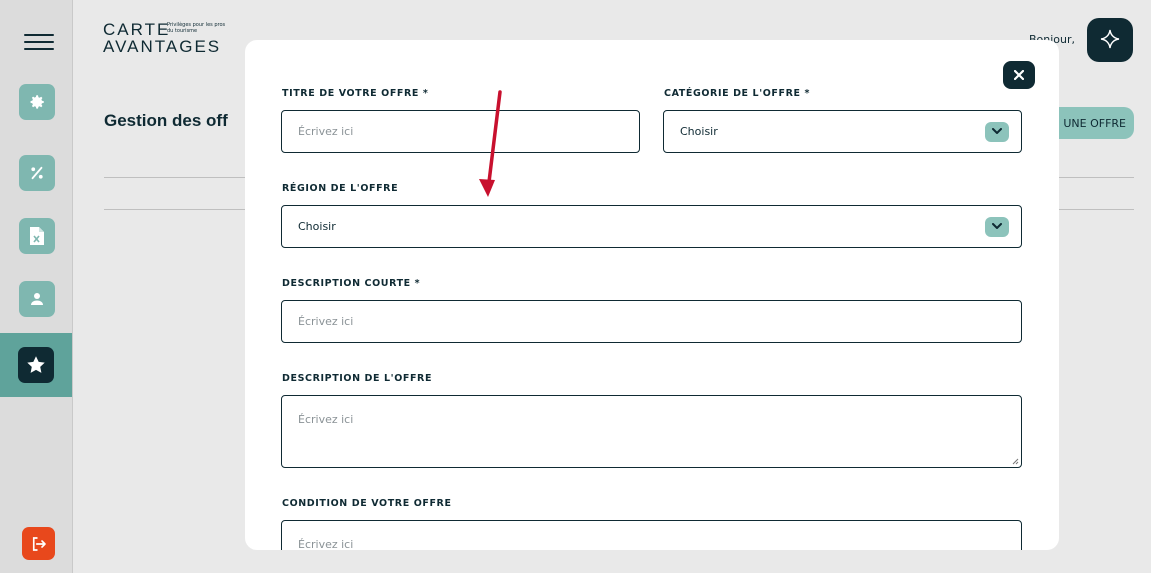  I want to click on logo-tagline: Privilèges pour les pros du tourisme, so click(196, 28).